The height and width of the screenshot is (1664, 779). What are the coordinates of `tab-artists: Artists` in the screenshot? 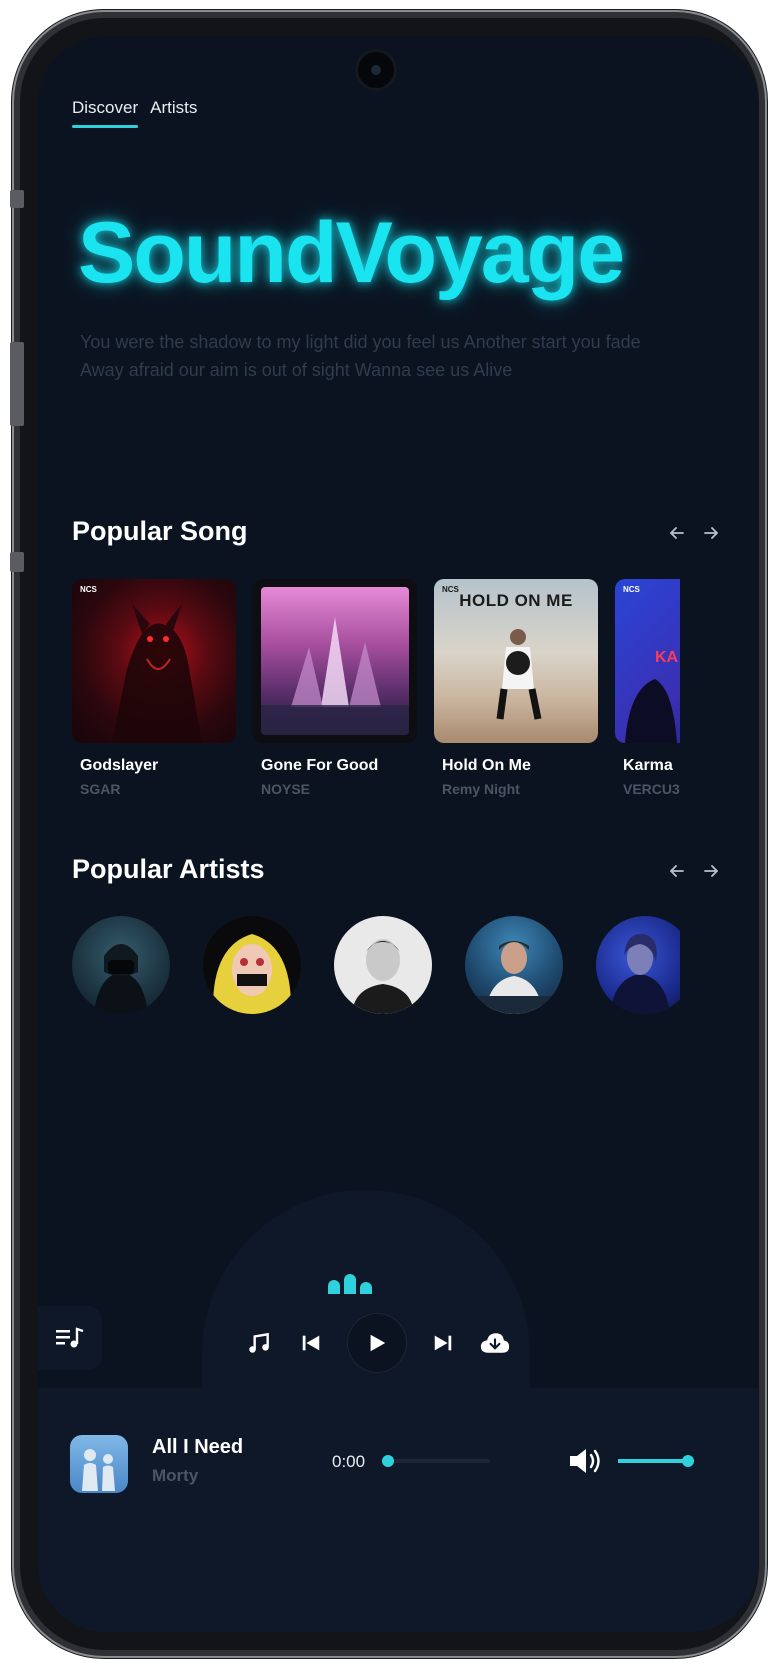 It's located at (173, 113).